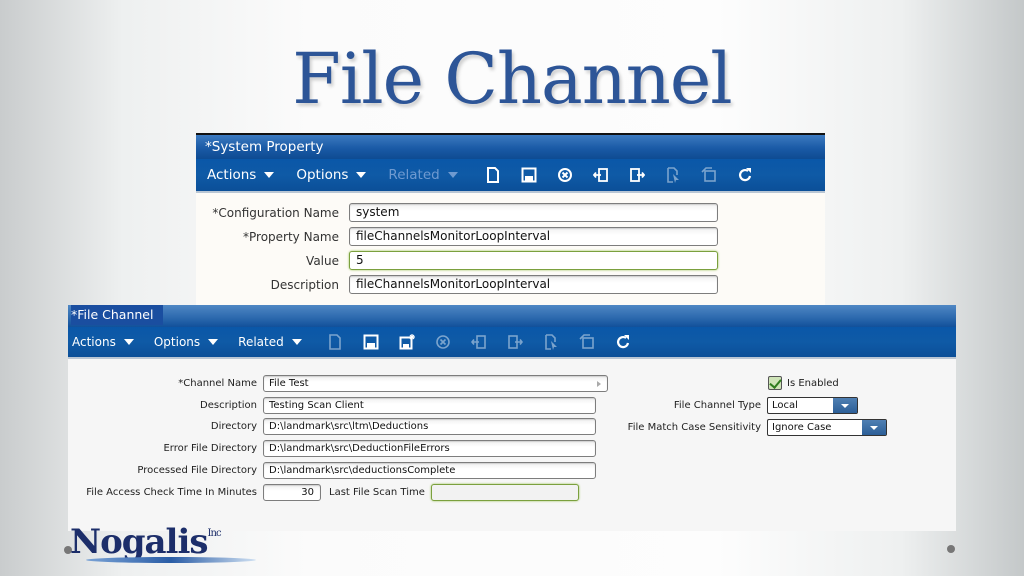  I want to click on is-enabled-row: Is Enabled, so click(803, 383).